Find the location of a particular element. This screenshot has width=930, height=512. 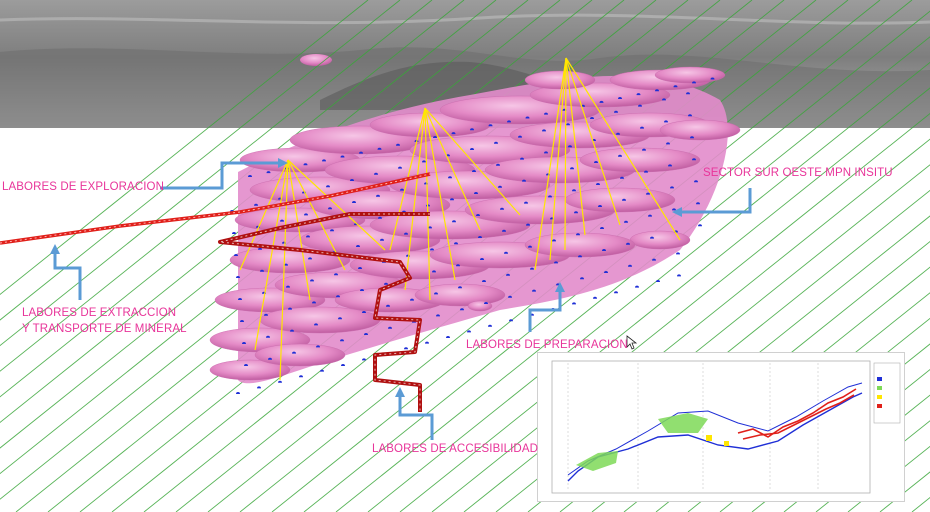

label-labores-extraccion-line1: LABORES DE EXTRACCION is located at coordinates (99, 313).